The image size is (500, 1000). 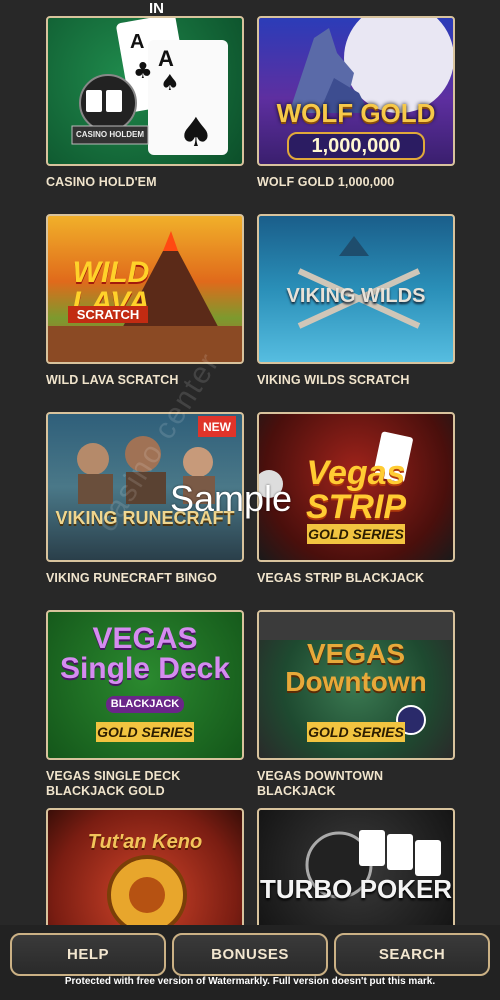 What do you see at coordinates (145, 518) in the screenshot?
I see `game-art-title: VIKING RUNECRAFT` at bounding box center [145, 518].